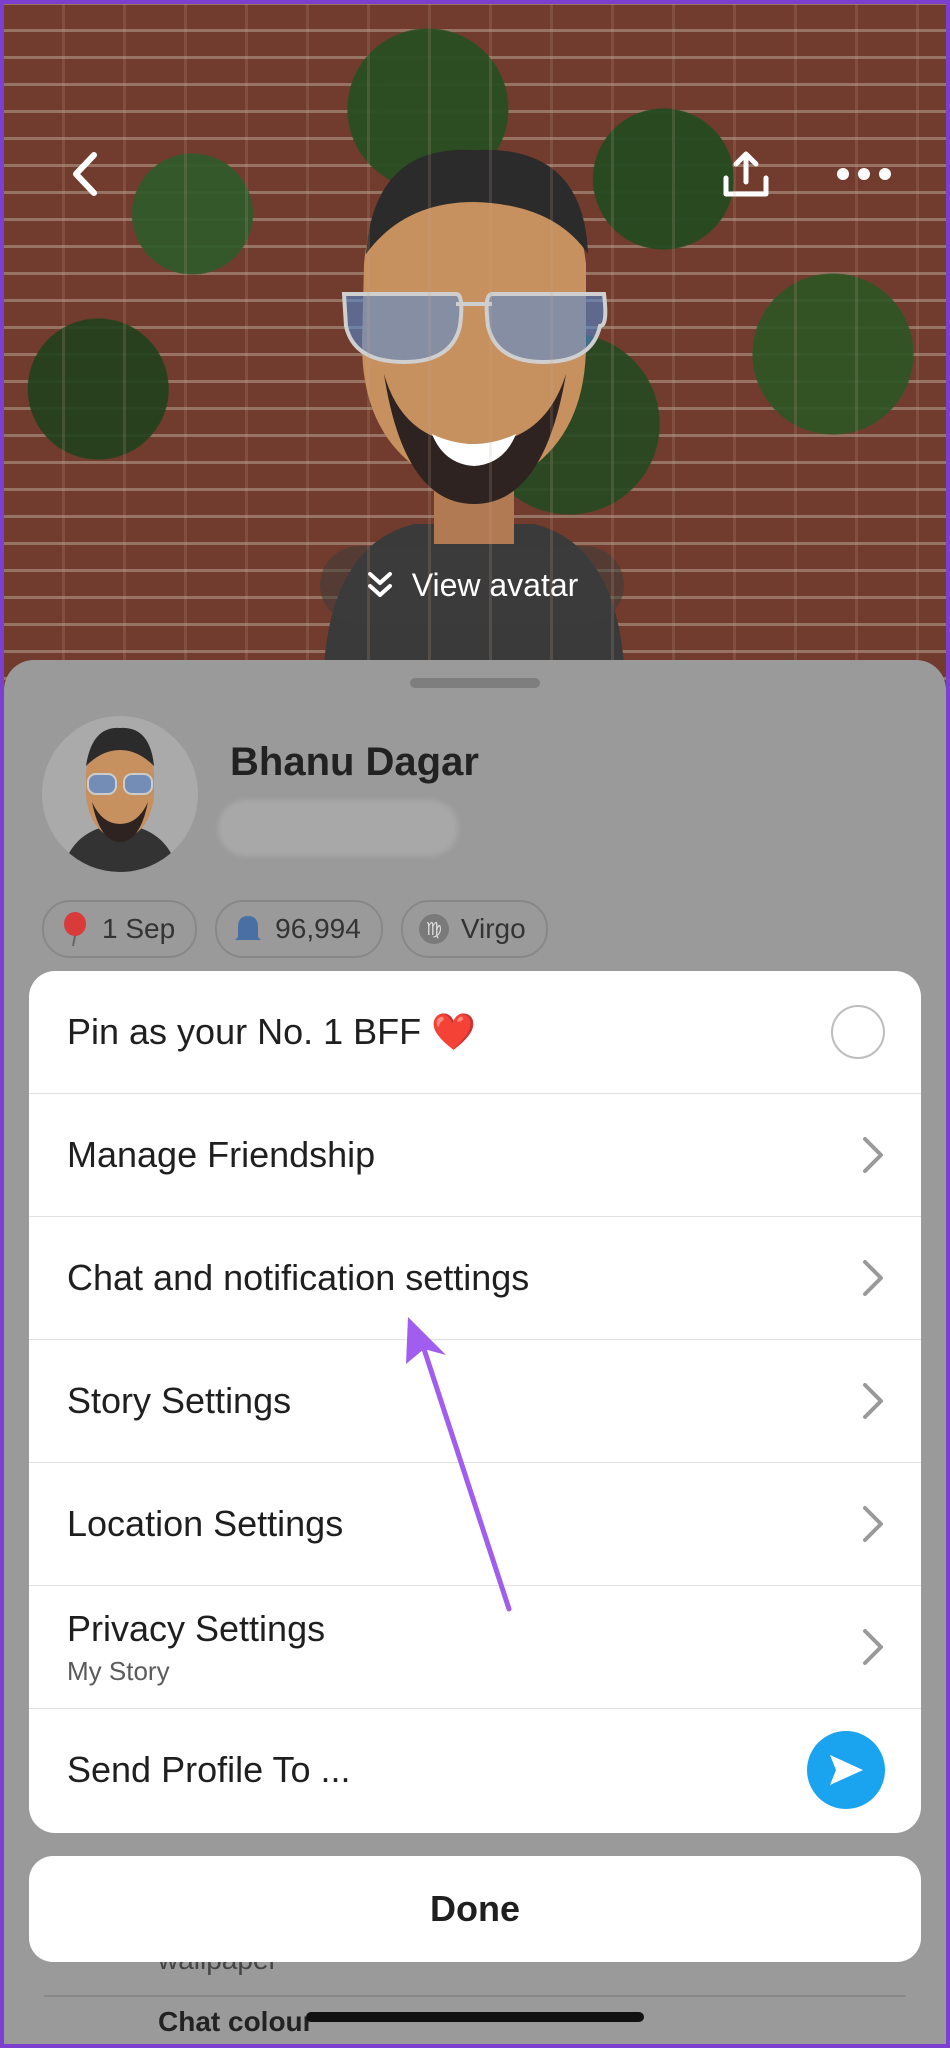  Describe the element at coordinates (179, 1400) in the screenshot. I see `menu-item-label: Story Settings` at that location.